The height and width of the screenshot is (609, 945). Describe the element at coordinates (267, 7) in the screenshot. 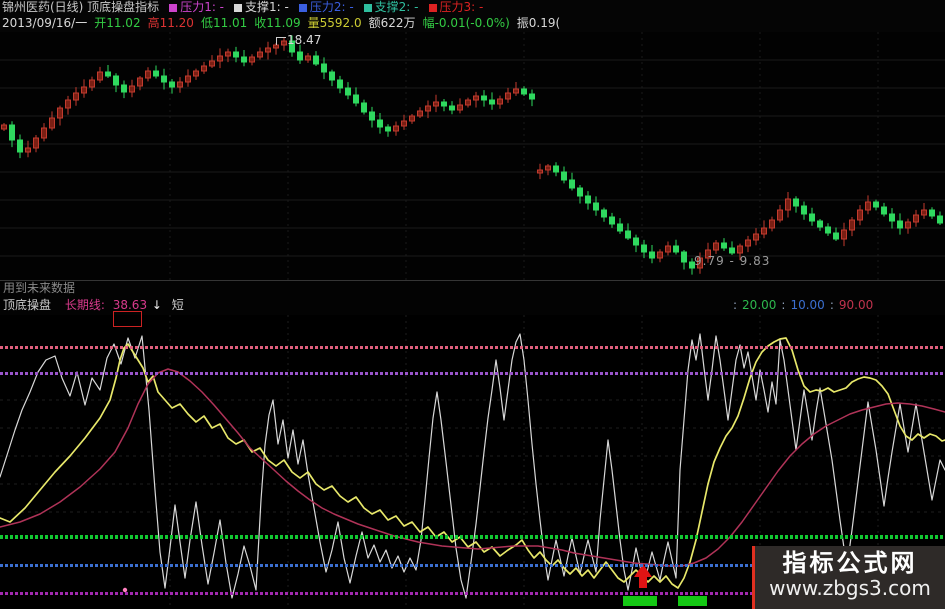

I see `legend-item-label: 支撑1: -` at that location.